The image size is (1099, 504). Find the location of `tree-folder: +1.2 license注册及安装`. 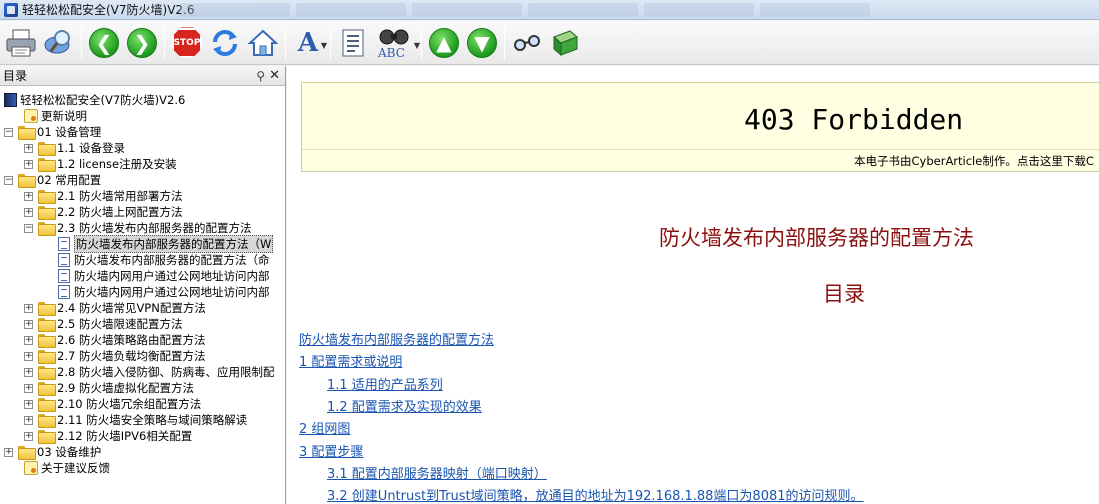

tree-folder: +1.2 license注册及安装 is located at coordinates (100, 164).